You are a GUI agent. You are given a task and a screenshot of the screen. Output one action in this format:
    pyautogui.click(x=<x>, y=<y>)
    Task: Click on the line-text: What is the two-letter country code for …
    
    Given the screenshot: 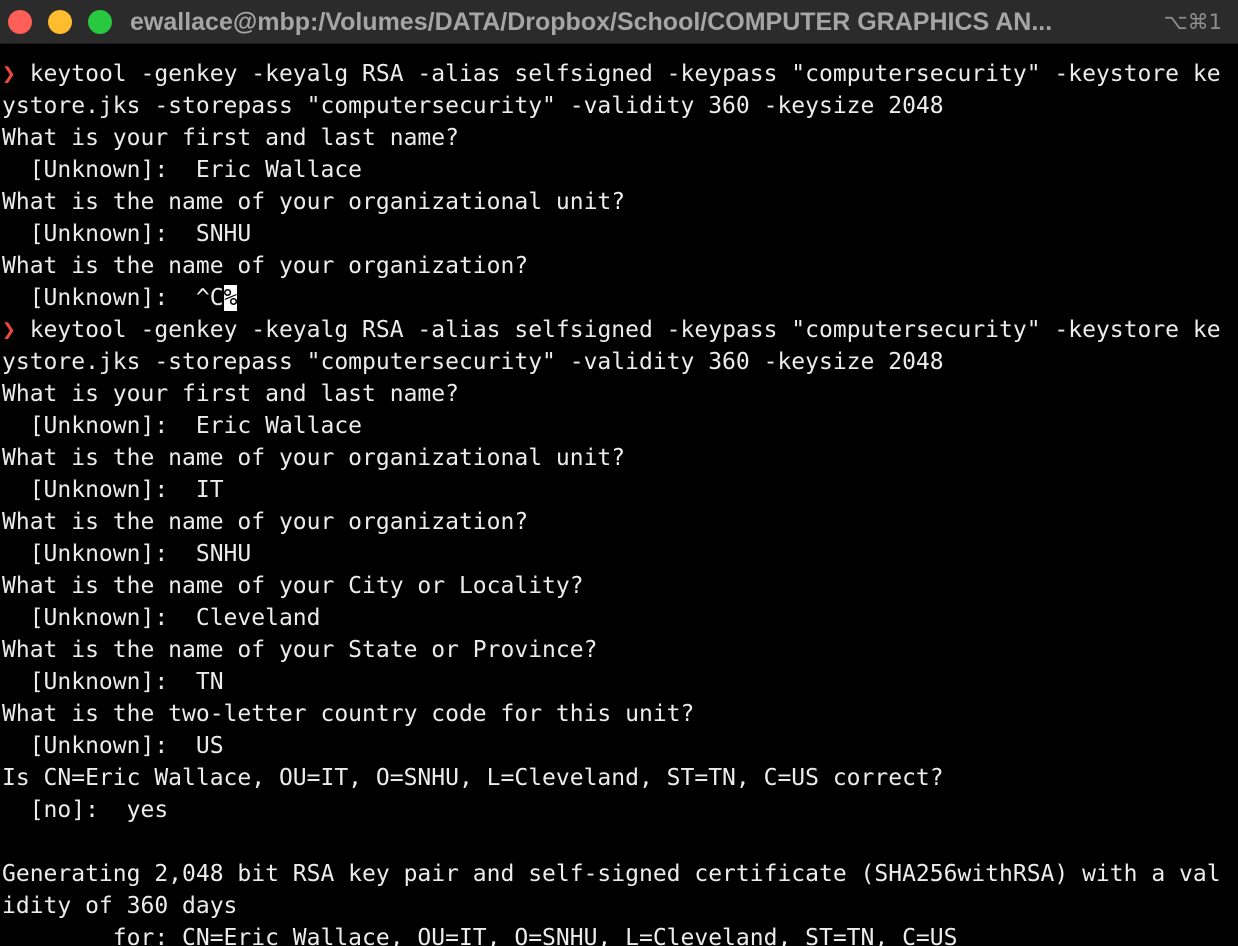 What is the action you would take?
    pyautogui.click(x=348, y=714)
    